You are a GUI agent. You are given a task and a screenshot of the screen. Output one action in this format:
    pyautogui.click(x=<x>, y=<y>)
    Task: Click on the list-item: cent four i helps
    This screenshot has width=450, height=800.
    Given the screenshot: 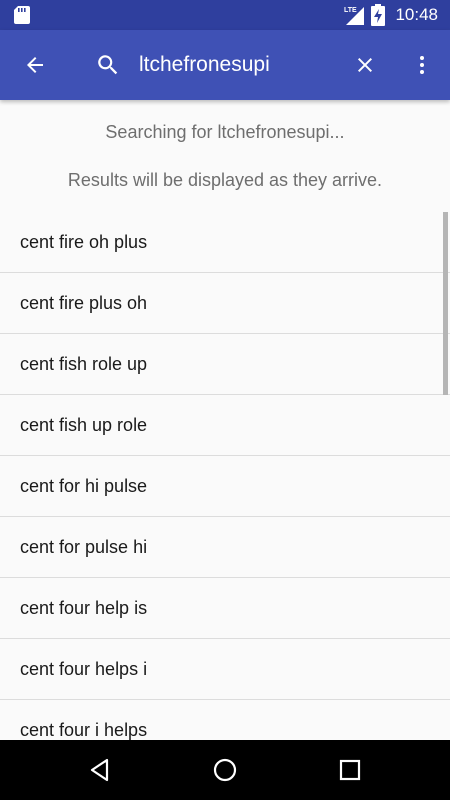 What is the action you would take?
    pyautogui.click(x=225, y=720)
    